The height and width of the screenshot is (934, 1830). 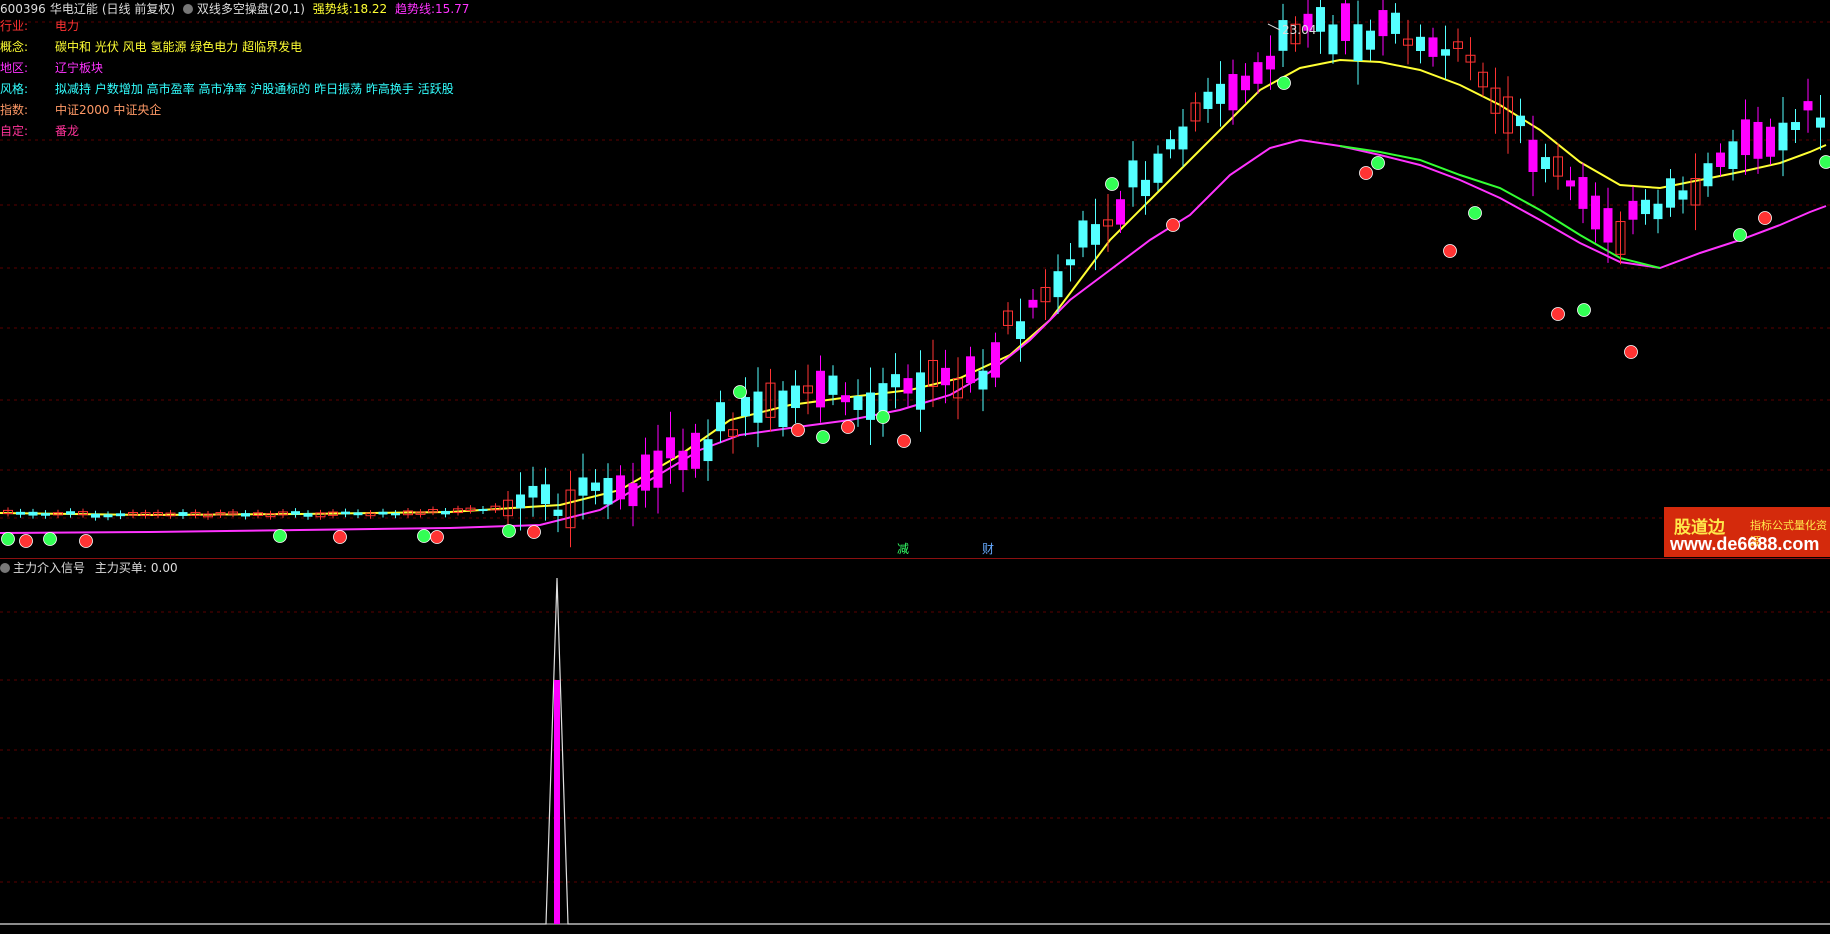 I want to click on info-row: 概念: 碳中和 光伏 风电 氢能源 绿色电力 超临界发电, so click(x=151, y=47).